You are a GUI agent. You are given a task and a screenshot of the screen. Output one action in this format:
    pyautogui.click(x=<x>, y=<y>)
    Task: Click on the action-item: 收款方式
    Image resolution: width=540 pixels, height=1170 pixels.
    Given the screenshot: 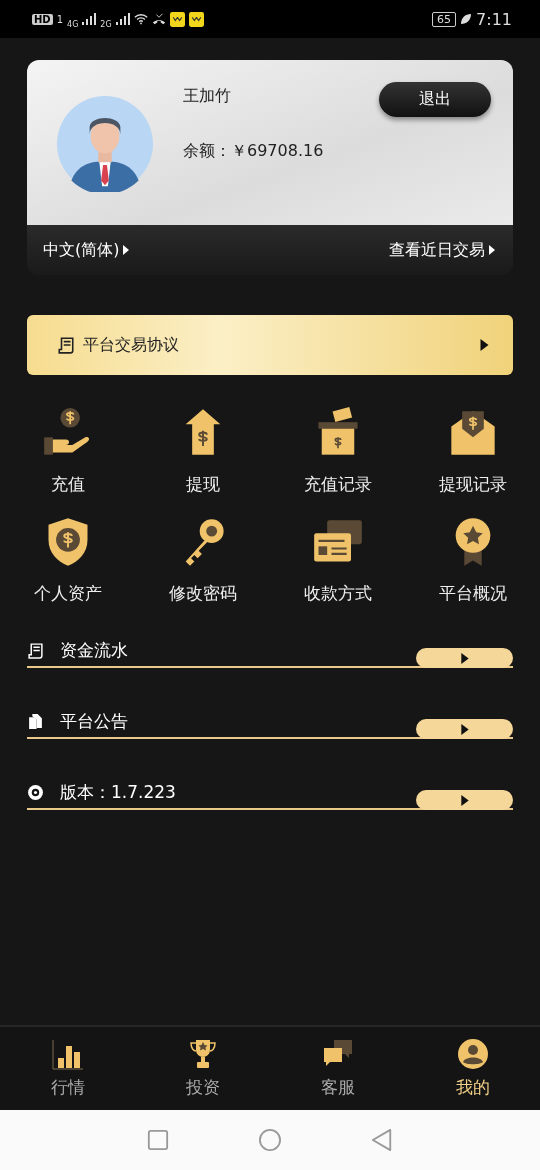 What is the action you would take?
    pyautogui.click(x=337, y=560)
    